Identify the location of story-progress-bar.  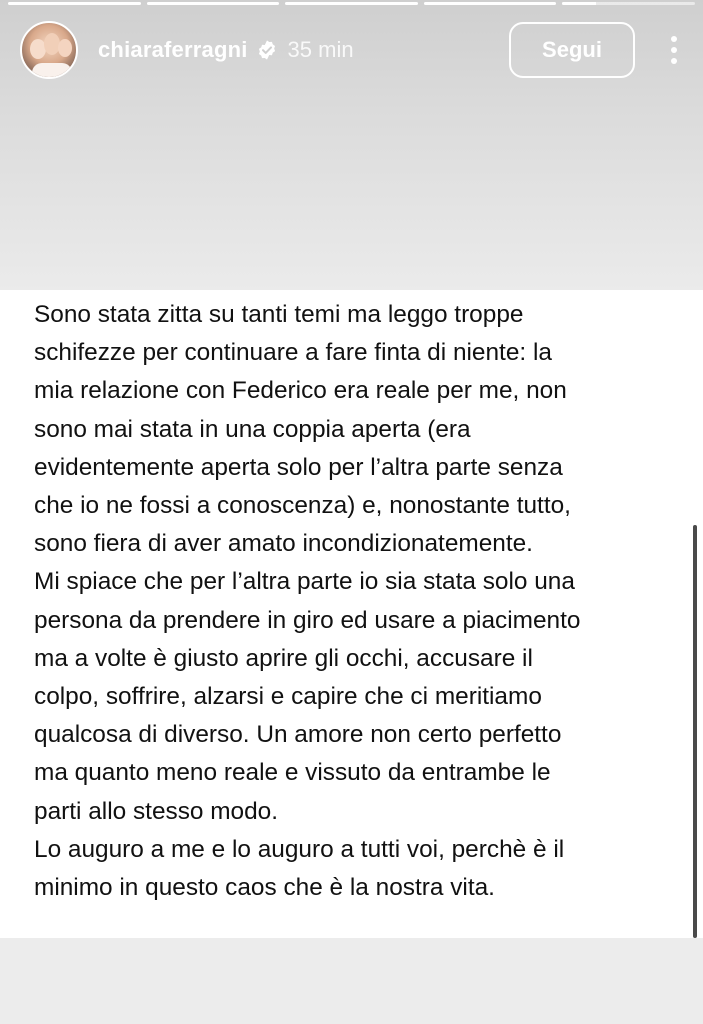
(351, 4).